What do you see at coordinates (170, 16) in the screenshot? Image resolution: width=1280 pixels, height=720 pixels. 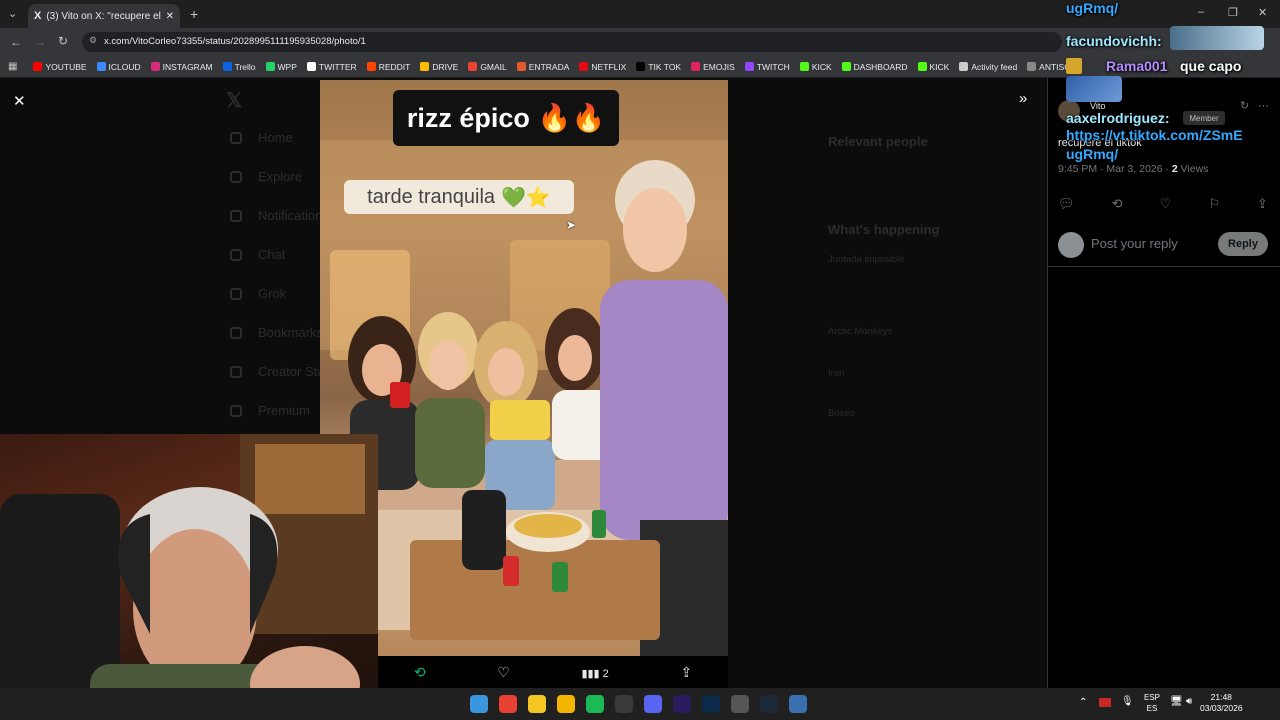 I see `close-tab-icon: ✕` at bounding box center [170, 16].